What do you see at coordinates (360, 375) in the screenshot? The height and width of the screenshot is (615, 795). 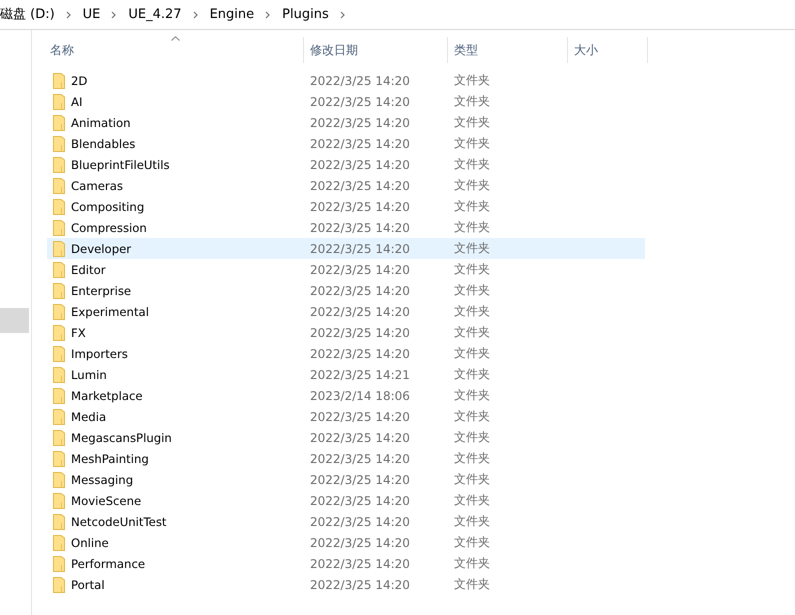 I see `modified-date: 2022/3/25 14:21` at bounding box center [360, 375].